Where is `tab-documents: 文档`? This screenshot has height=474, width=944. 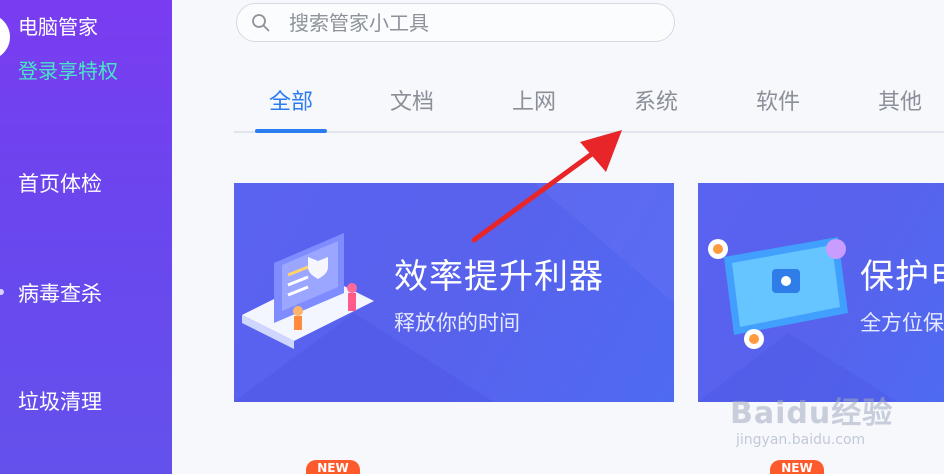 tab-documents: 文档 is located at coordinates (412, 100).